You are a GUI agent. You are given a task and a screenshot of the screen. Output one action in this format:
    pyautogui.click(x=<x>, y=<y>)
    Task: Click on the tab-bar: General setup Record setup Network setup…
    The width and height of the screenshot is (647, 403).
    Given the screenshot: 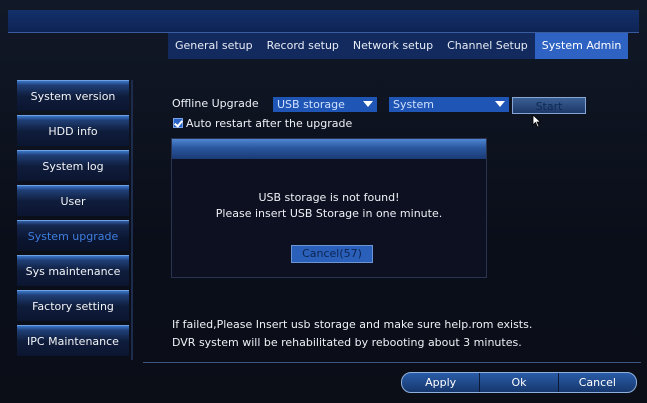 What is the action you would take?
    pyautogui.click(x=398, y=46)
    